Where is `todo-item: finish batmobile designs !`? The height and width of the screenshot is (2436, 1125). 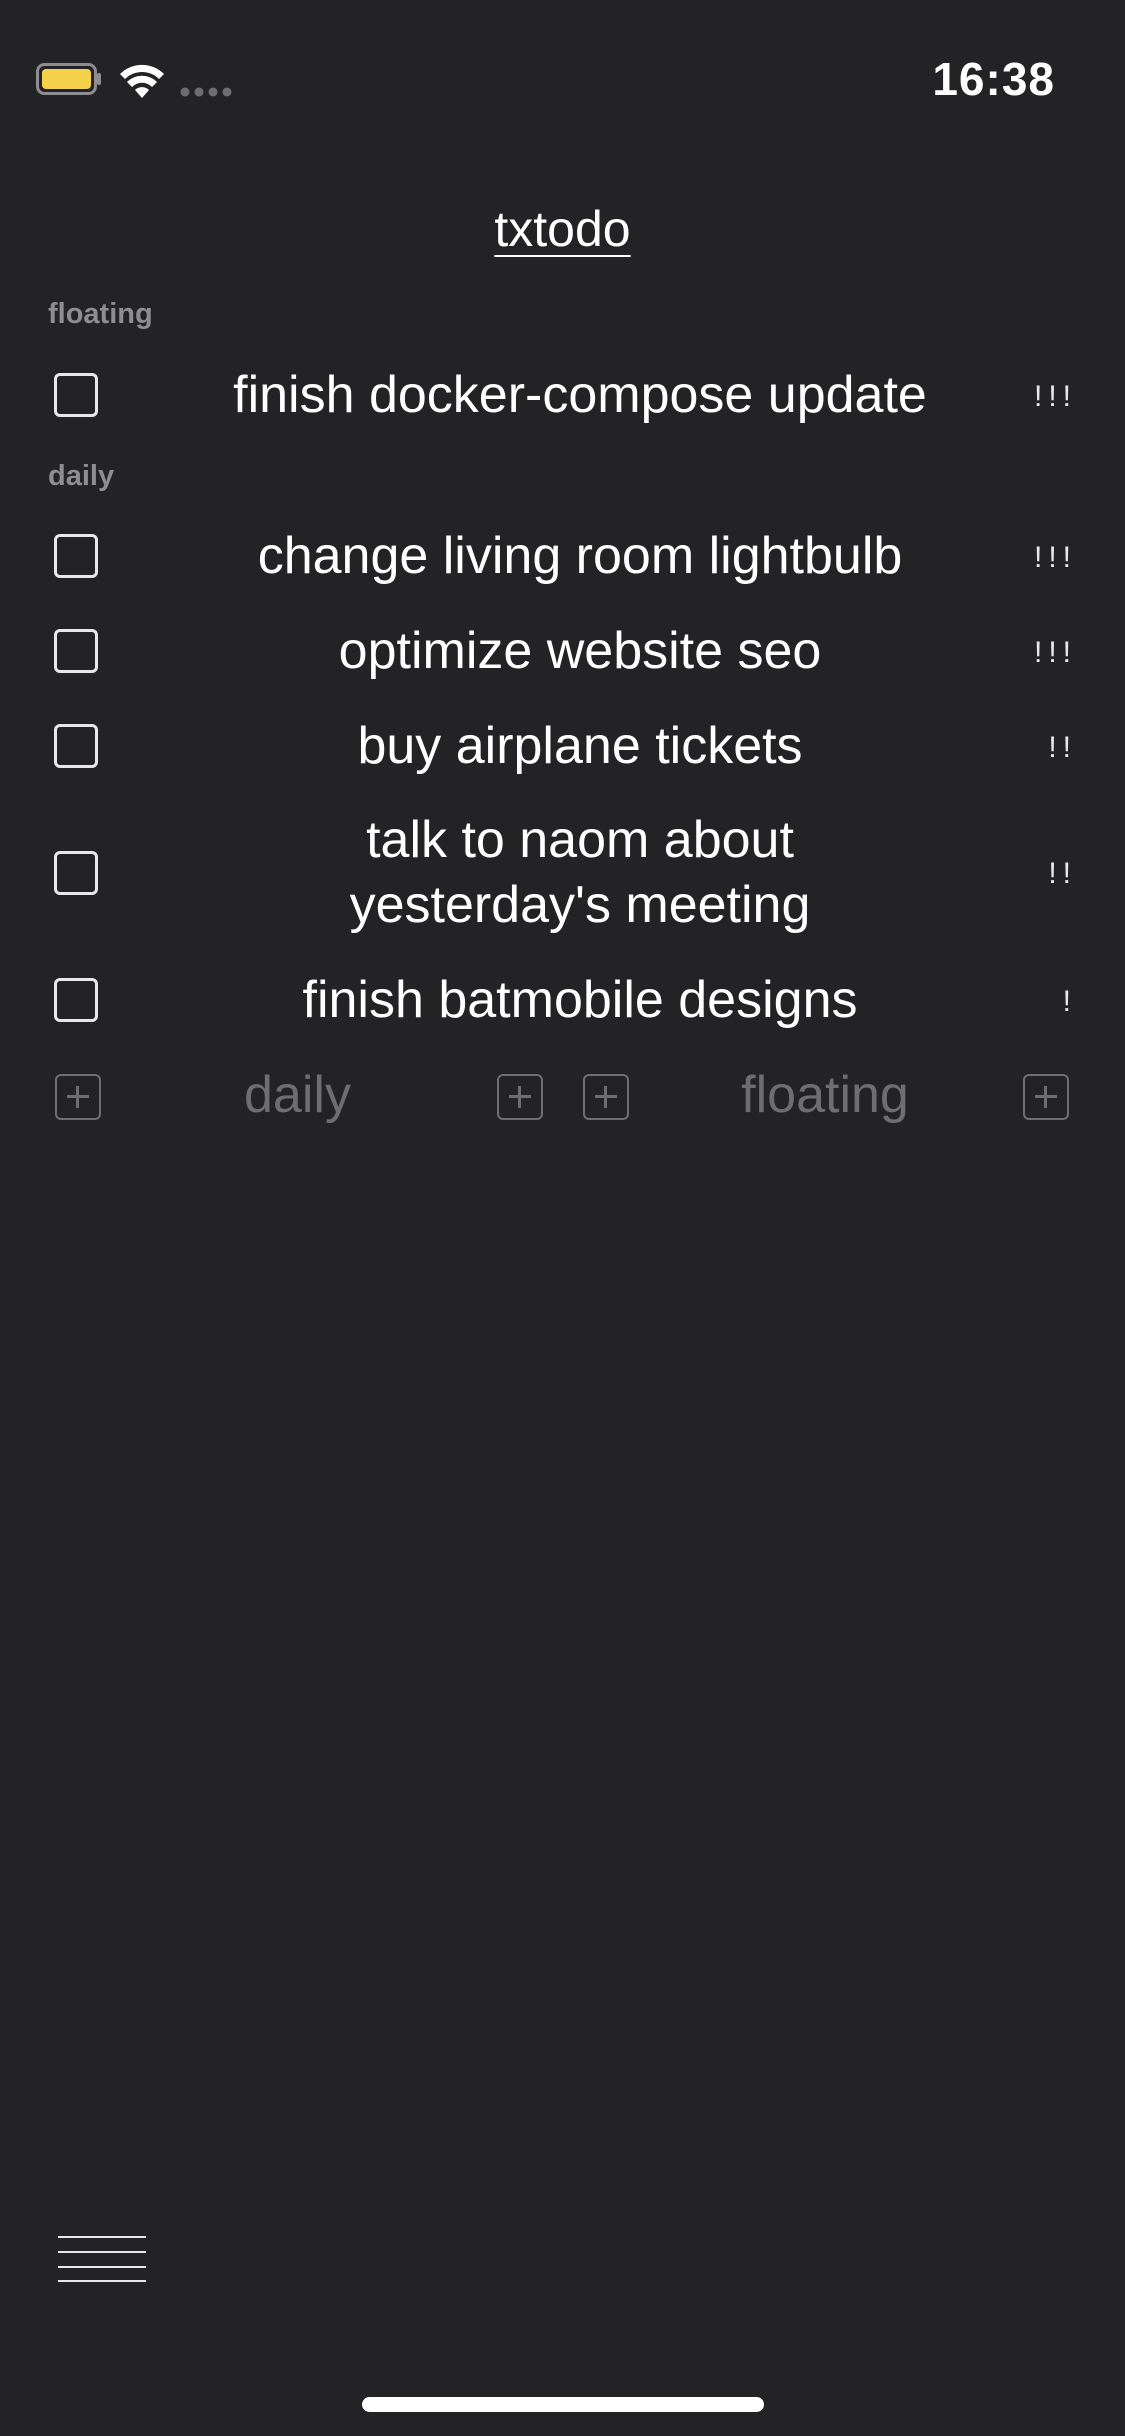 todo-item: finish batmobile designs ! is located at coordinates (562, 1000).